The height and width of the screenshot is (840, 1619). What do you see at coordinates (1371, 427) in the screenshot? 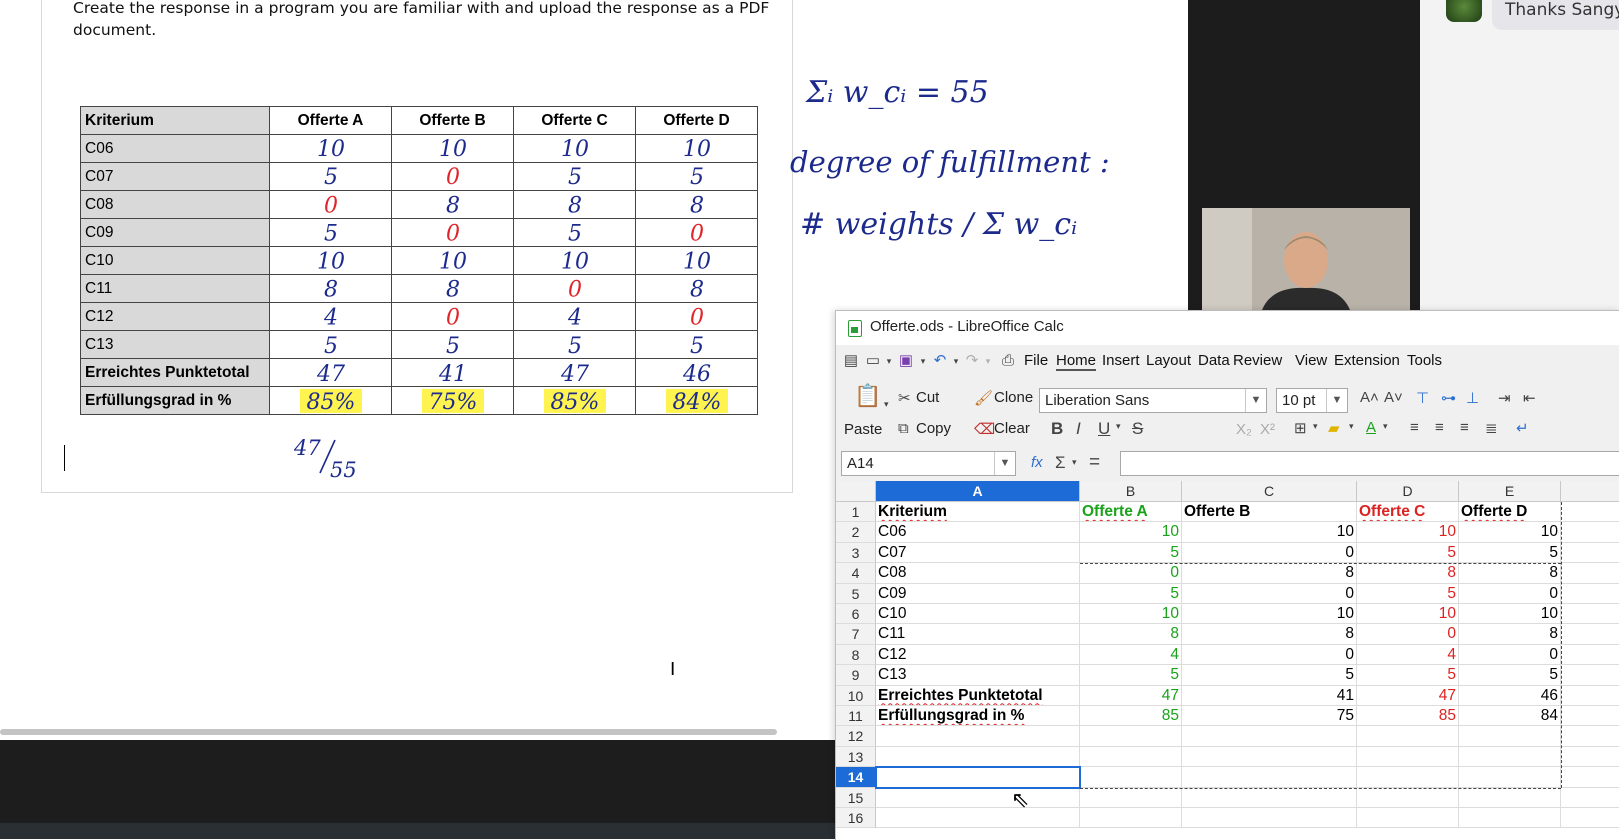
I see `font-color-icon: A` at bounding box center [1371, 427].